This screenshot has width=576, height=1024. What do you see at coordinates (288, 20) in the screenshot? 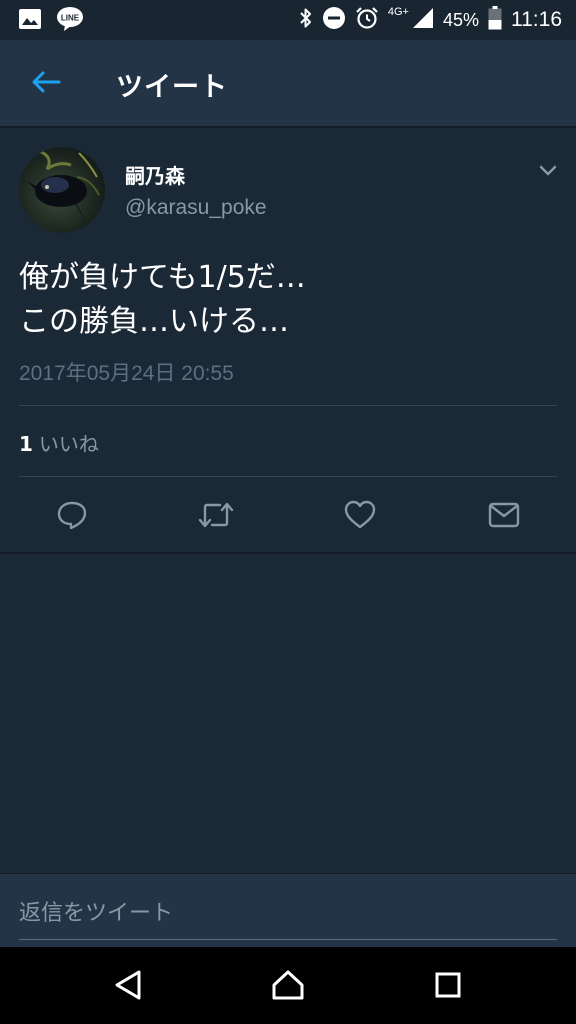
I see `status-bar: LINE 4G+ 45% 11:16` at bounding box center [288, 20].